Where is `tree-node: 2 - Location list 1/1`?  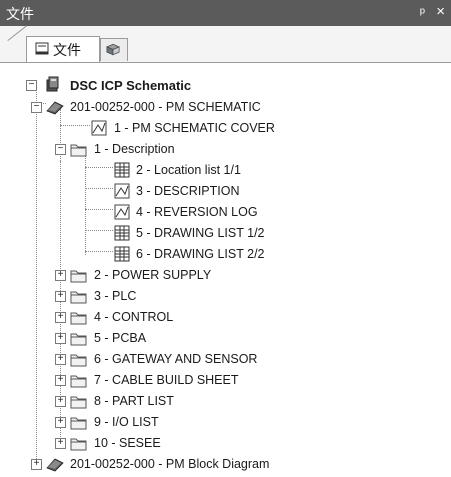 tree-node: 2 - Location list 1/1 is located at coordinates (225, 170).